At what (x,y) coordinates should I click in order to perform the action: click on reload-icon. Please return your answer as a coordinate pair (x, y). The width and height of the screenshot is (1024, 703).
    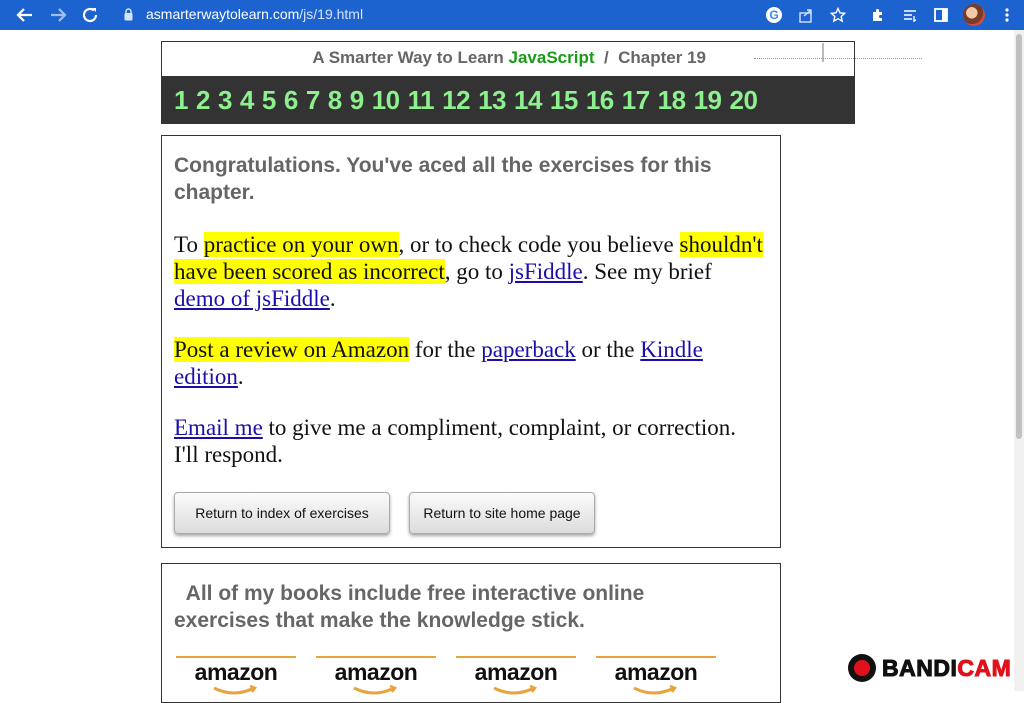
    Looking at the image, I should click on (90, 15).